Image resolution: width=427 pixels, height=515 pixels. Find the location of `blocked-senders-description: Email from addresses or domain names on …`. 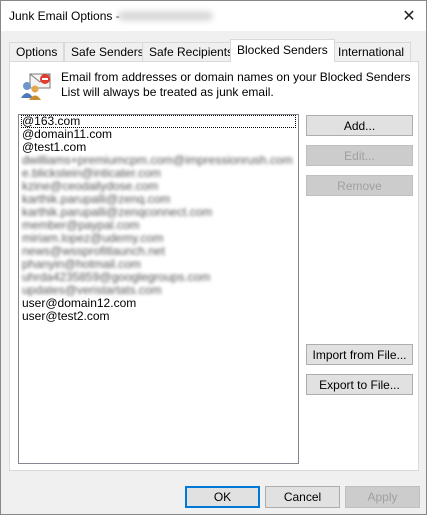

blocked-senders-description: Email from addresses or domain names on … is located at coordinates (236, 84).